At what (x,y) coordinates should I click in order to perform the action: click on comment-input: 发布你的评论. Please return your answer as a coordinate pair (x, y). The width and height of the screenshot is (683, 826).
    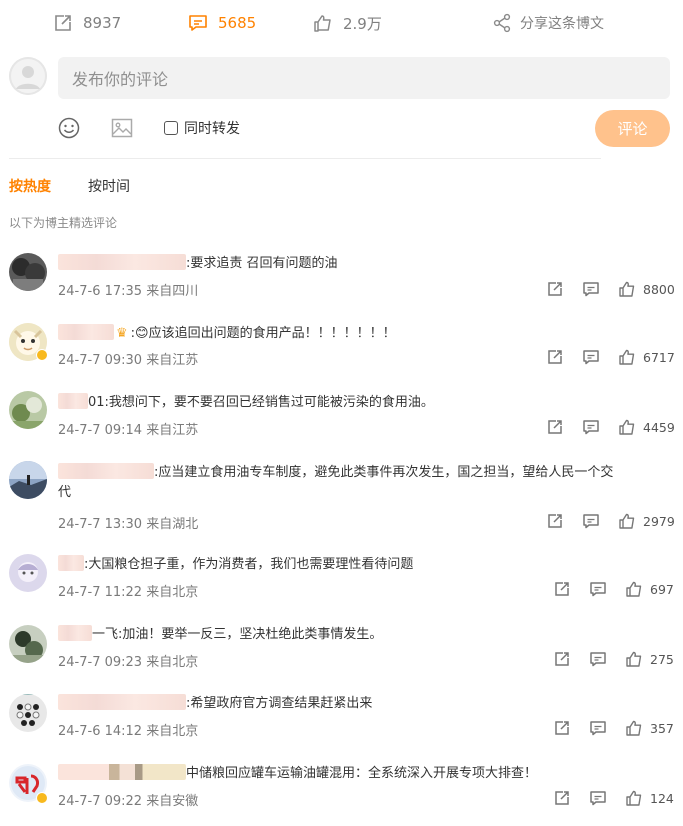
    Looking at the image, I should click on (364, 78).